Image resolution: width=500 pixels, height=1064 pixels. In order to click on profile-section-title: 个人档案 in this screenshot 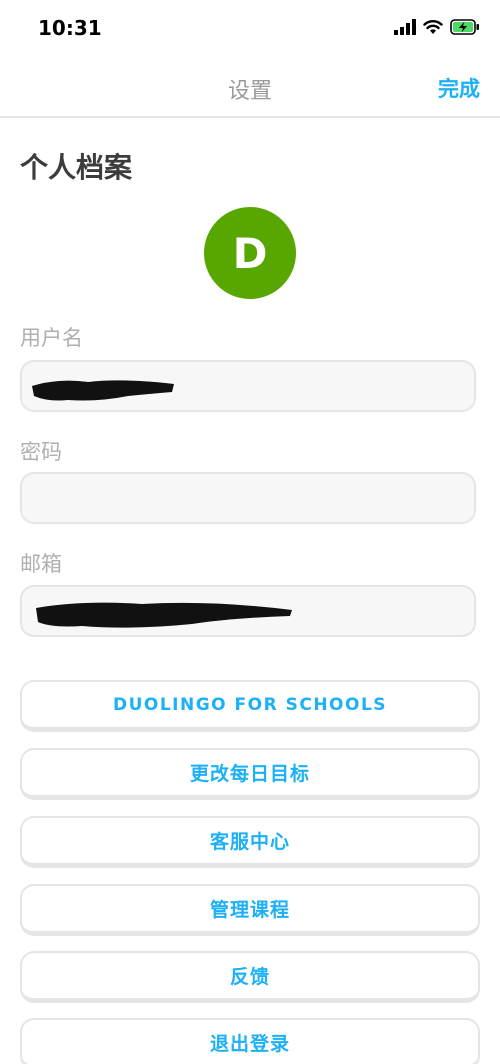, I will do `click(76, 167)`.